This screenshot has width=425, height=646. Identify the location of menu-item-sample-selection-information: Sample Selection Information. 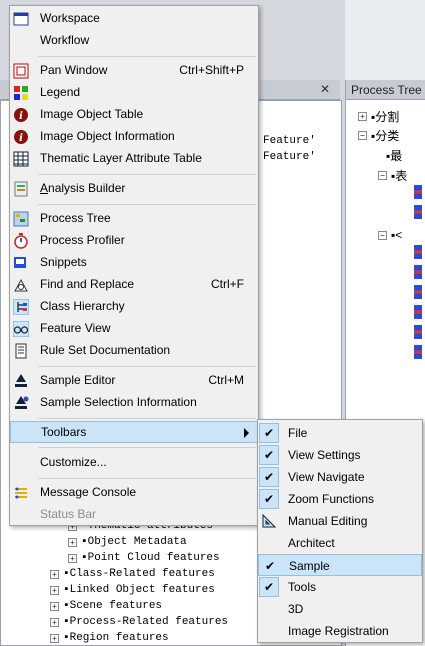
(134, 403).